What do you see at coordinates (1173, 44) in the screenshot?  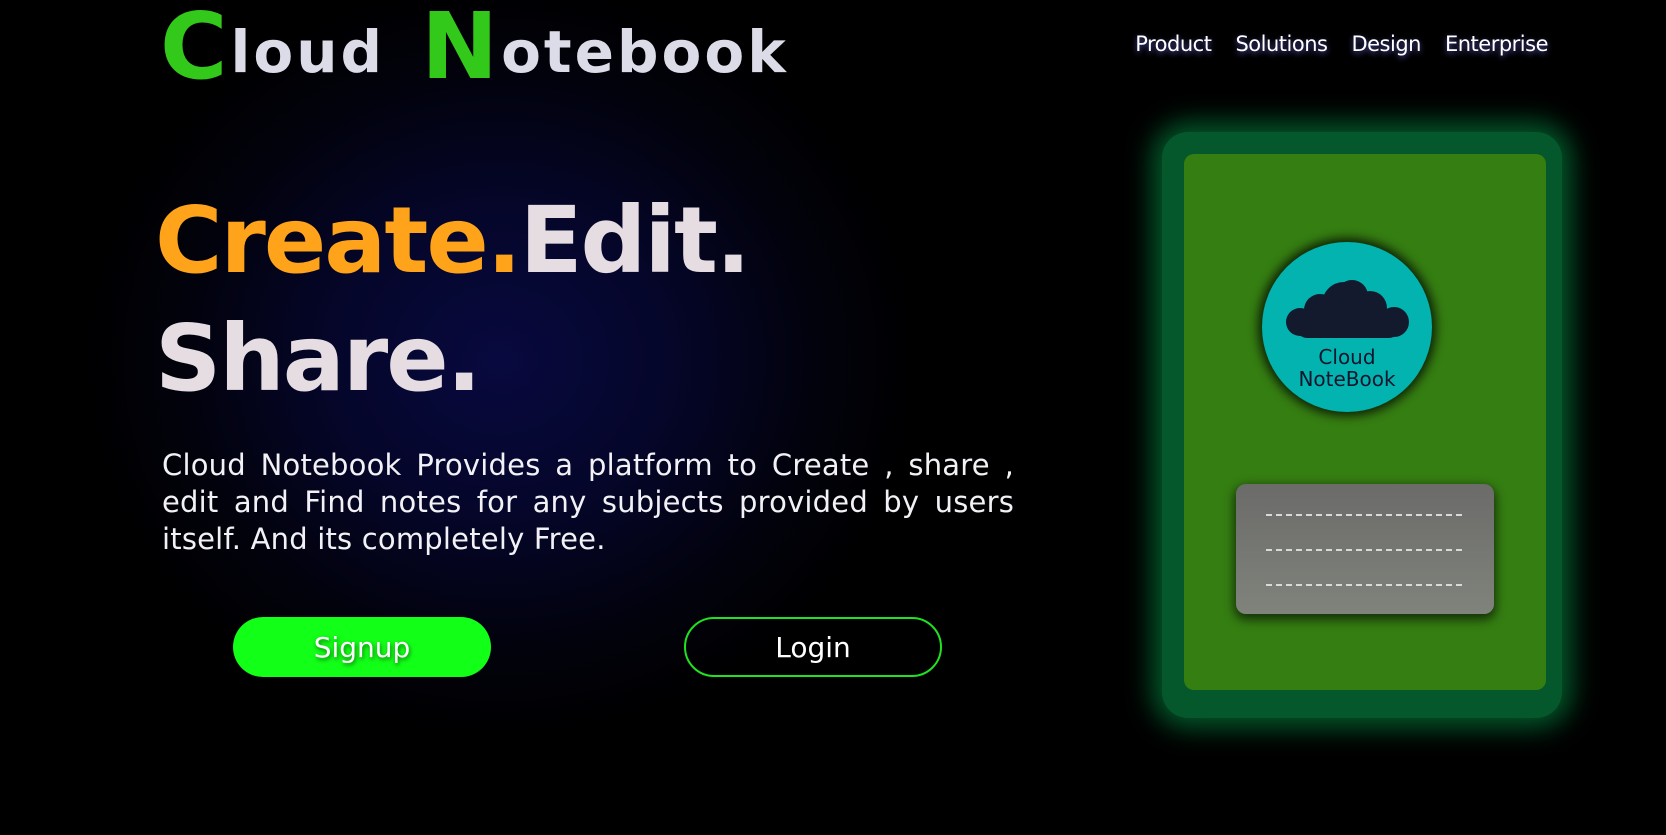 I see `nav-product: Product` at bounding box center [1173, 44].